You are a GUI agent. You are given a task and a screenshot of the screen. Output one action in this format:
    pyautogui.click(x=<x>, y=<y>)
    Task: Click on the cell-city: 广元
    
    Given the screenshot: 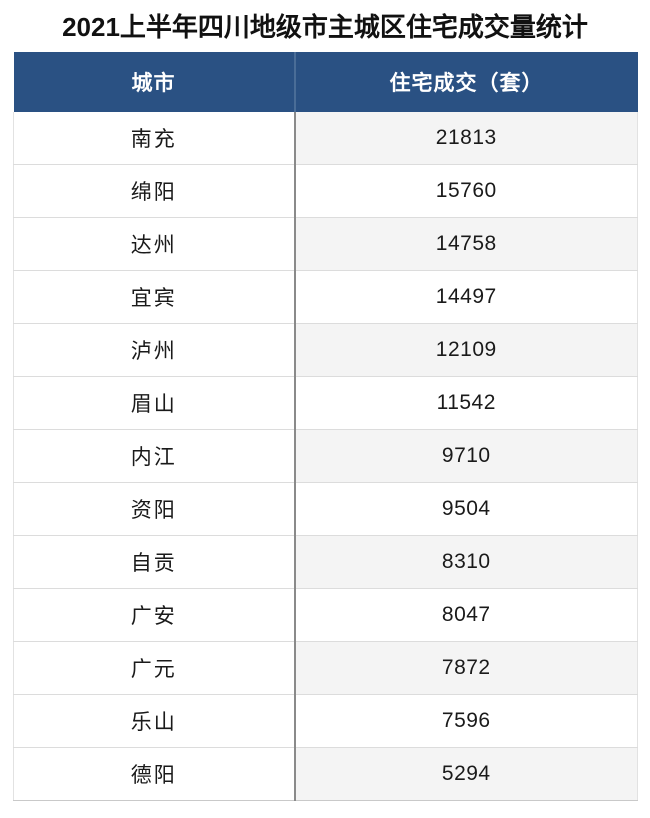 What is the action you would take?
    pyautogui.click(x=154, y=668)
    